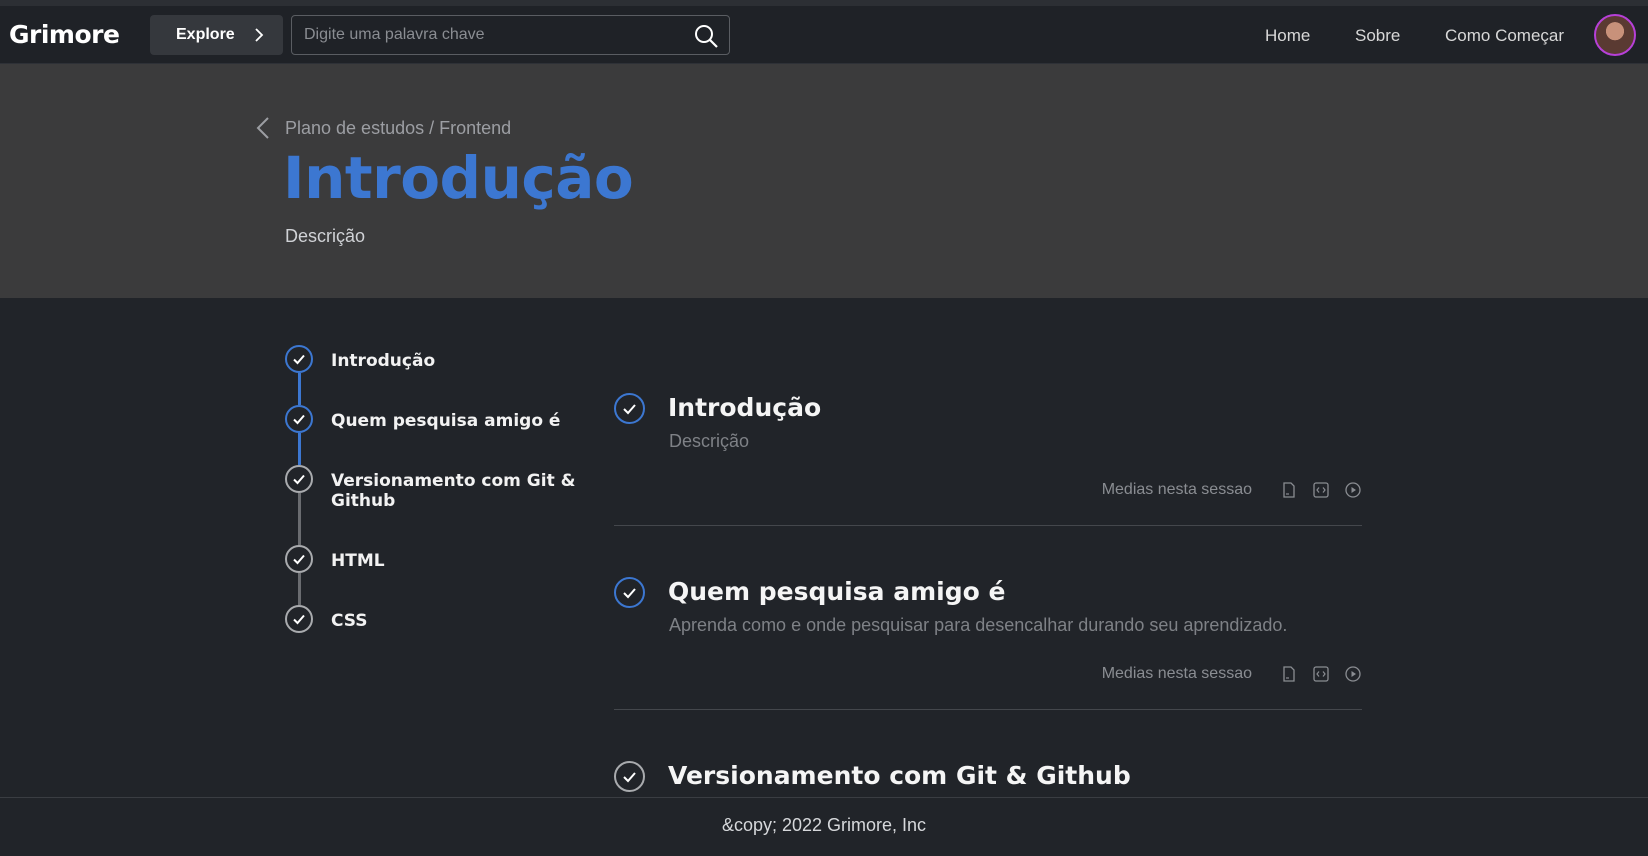 Image resolution: width=1648 pixels, height=856 pixels. I want to click on top-navbar: Grimore Explore Home Sobre Como Começar, so click(824, 35).